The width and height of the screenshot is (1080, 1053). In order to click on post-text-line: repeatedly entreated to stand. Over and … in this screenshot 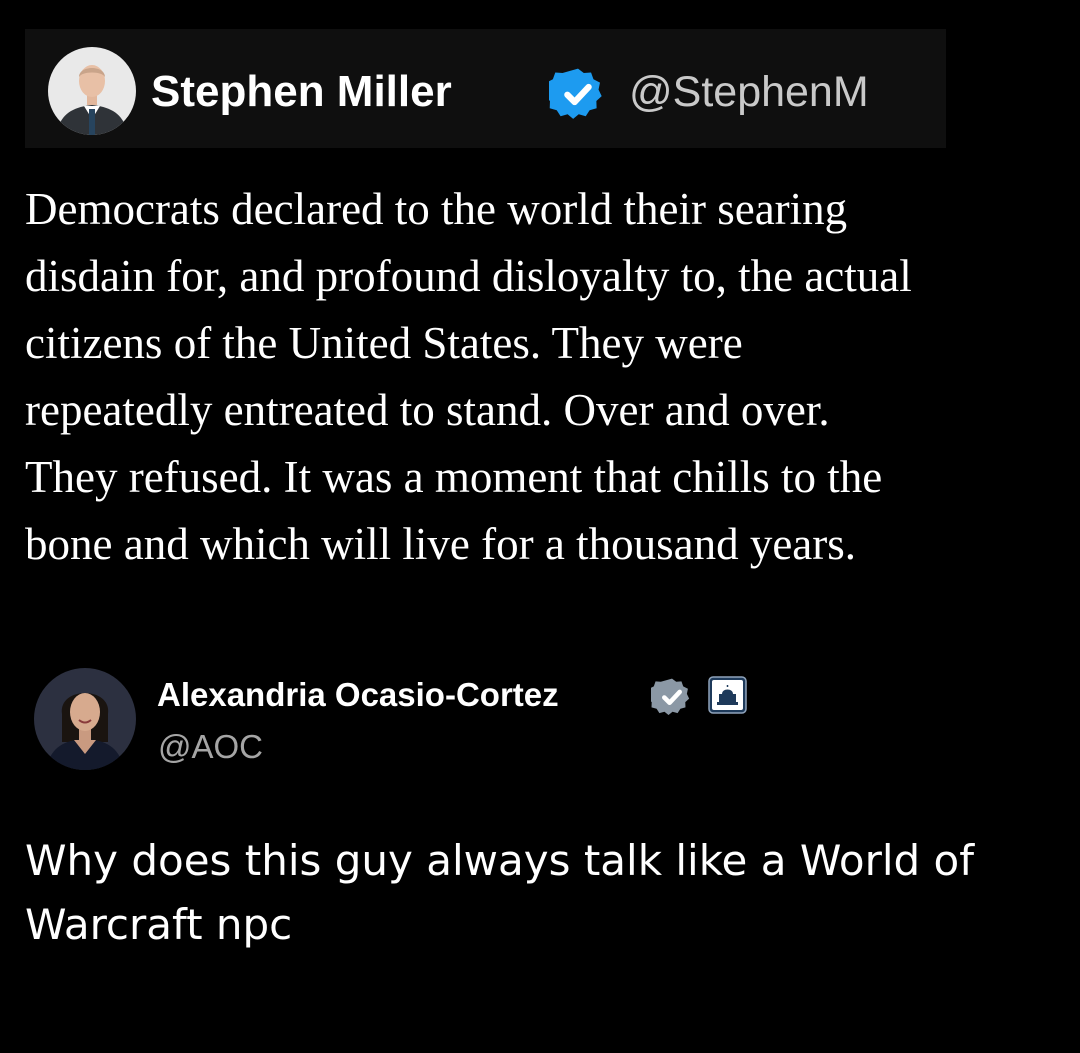, I will do `click(427, 410)`.